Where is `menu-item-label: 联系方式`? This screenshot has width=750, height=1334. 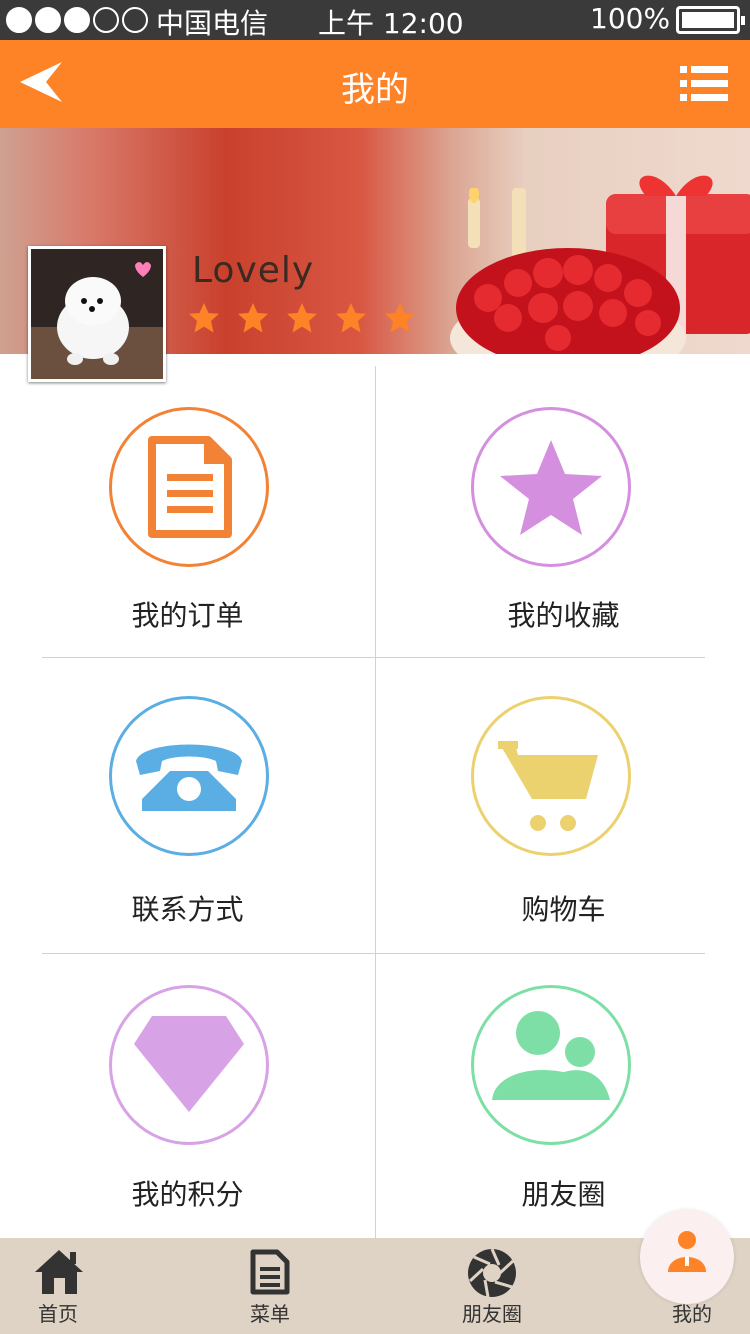 menu-item-label: 联系方式 is located at coordinates (187, 909).